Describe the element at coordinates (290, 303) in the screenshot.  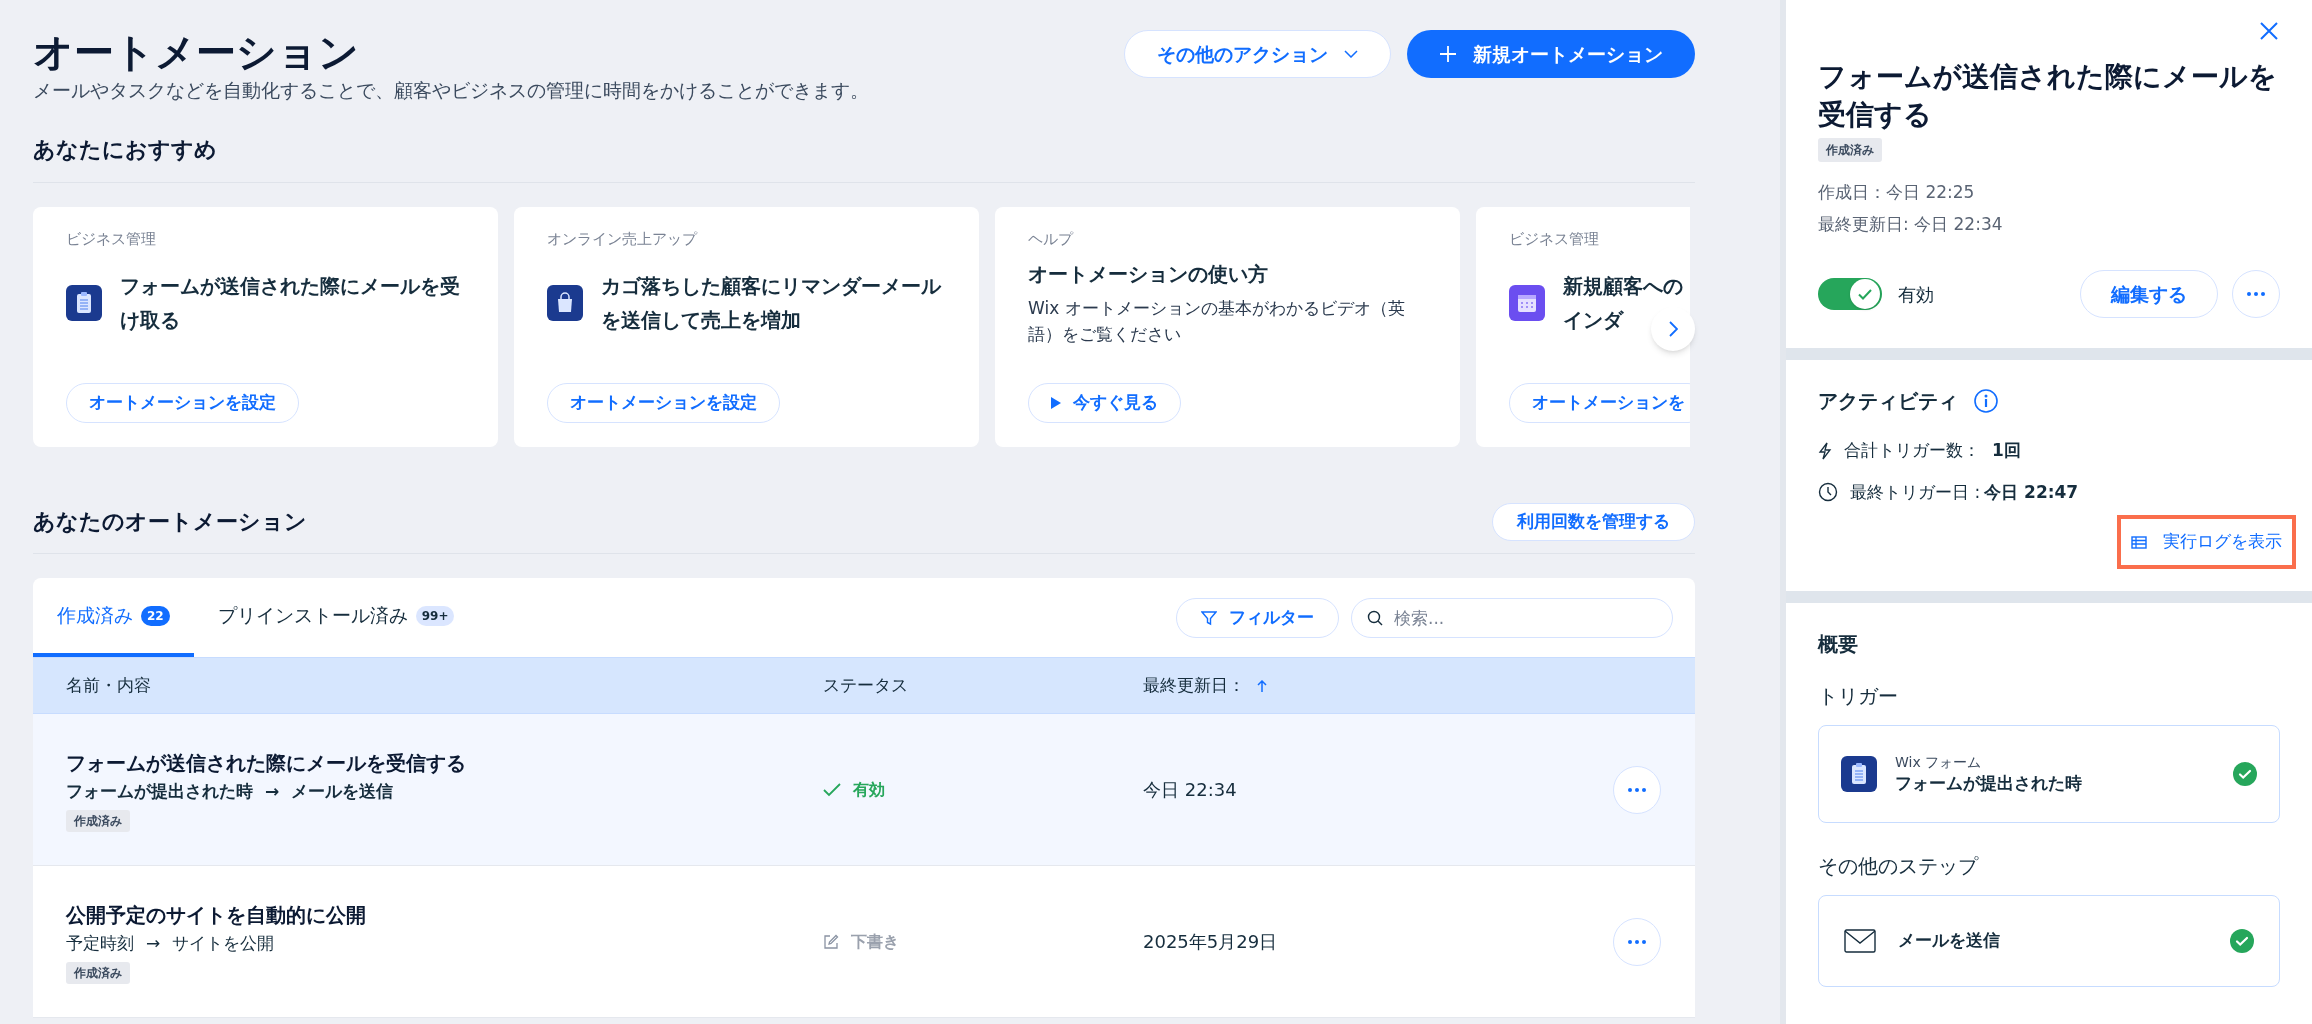
I see `card-title: フォームが送信された際にメールを受け取る` at that location.